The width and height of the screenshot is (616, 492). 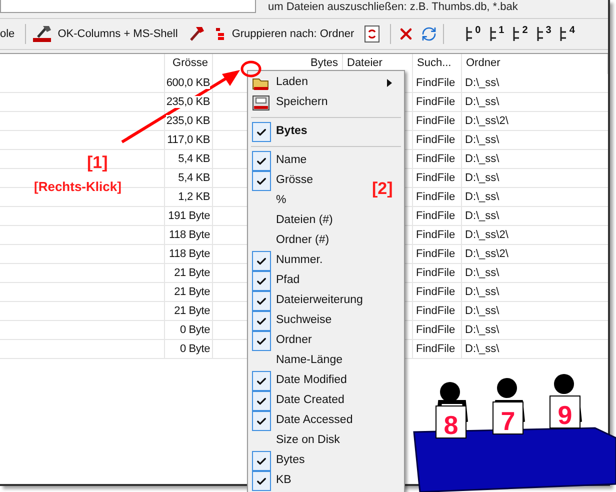 What do you see at coordinates (279, 161) in the screenshot?
I see `menu-item: Name` at bounding box center [279, 161].